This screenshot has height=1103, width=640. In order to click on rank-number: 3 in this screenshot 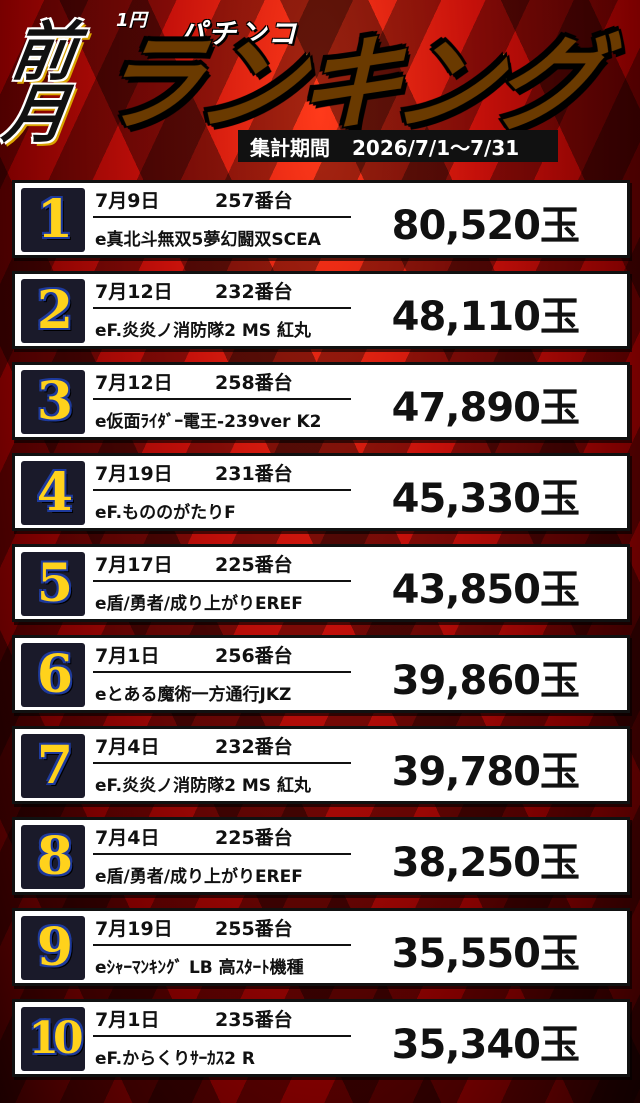, I will do `click(54, 401)`.